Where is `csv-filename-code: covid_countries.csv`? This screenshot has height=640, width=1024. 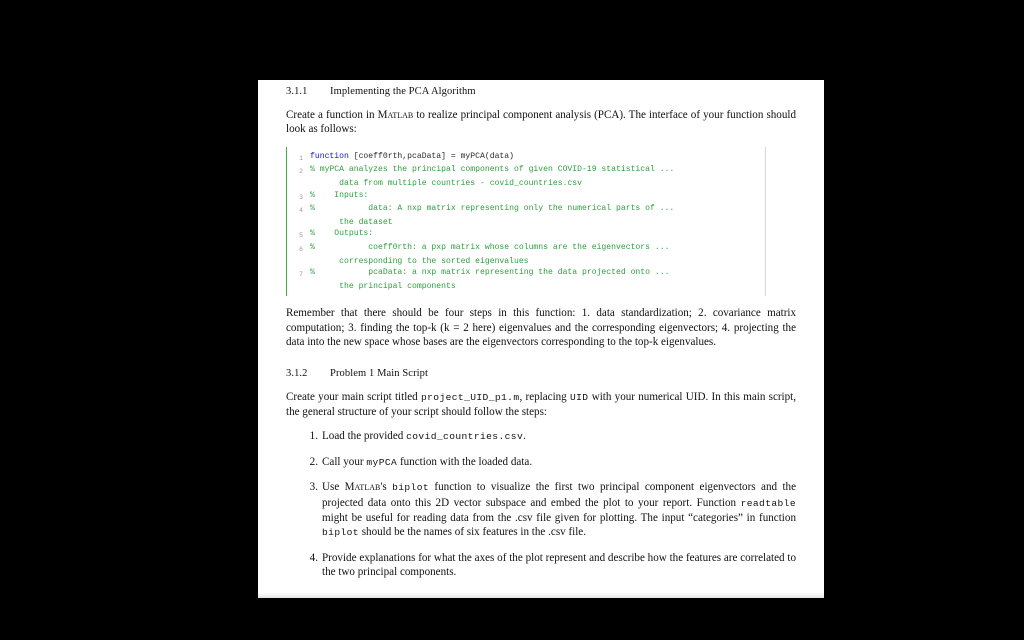
csv-filename-code: covid_countries.csv is located at coordinates (465, 437).